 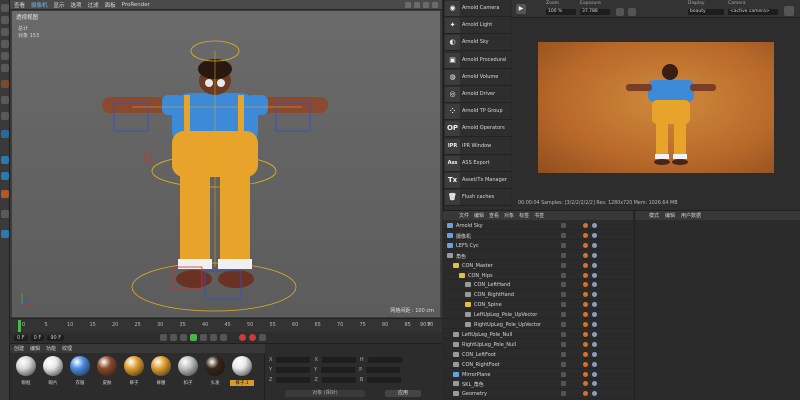 I want to click on arnold-menu-item: Ass ASS Export, so click(x=478, y=163).